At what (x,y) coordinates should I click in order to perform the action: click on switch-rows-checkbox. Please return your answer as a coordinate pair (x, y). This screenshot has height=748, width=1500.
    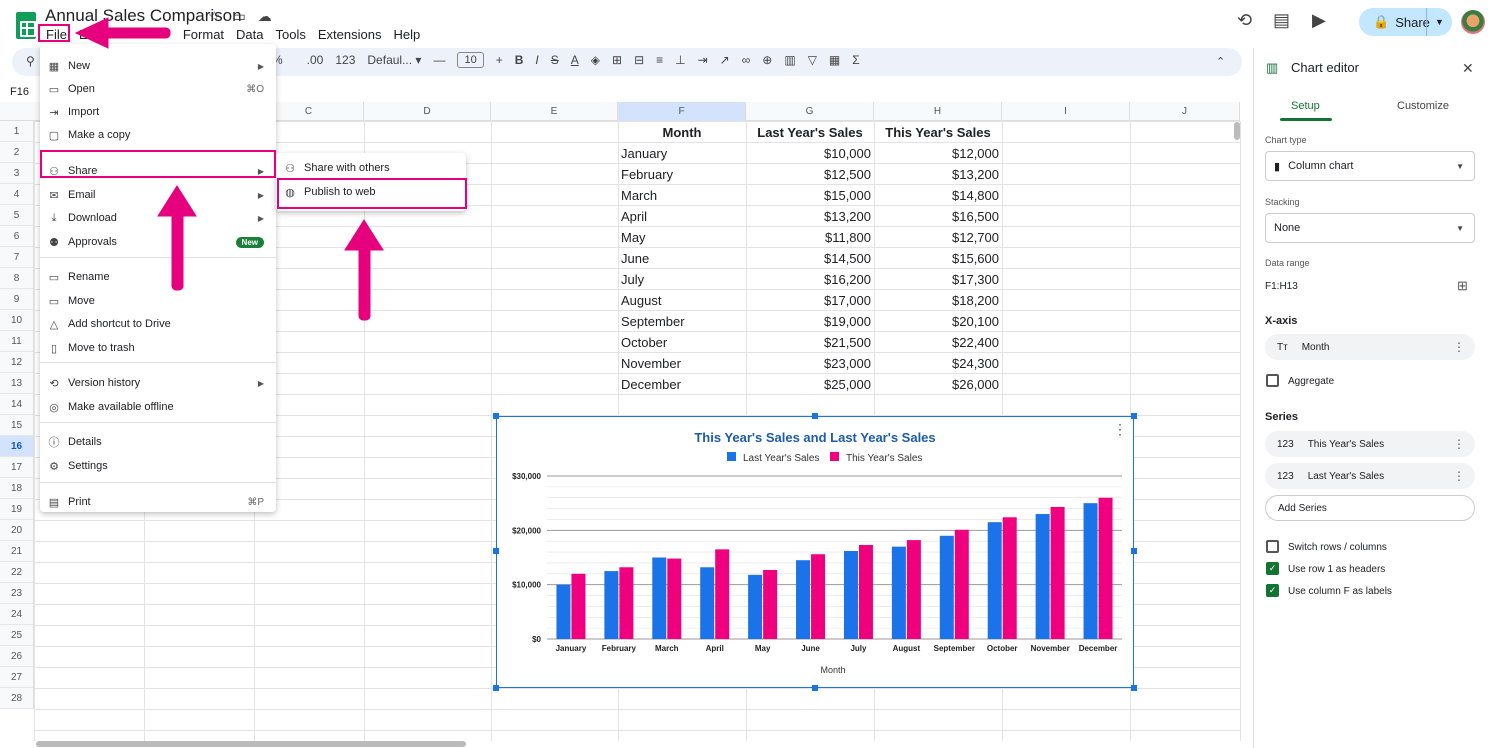
    Looking at the image, I should click on (1272, 546).